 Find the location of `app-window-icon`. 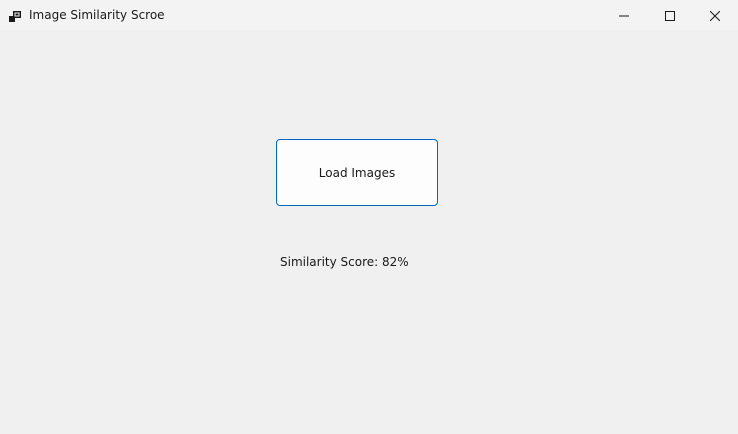

app-window-icon is located at coordinates (15, 15).